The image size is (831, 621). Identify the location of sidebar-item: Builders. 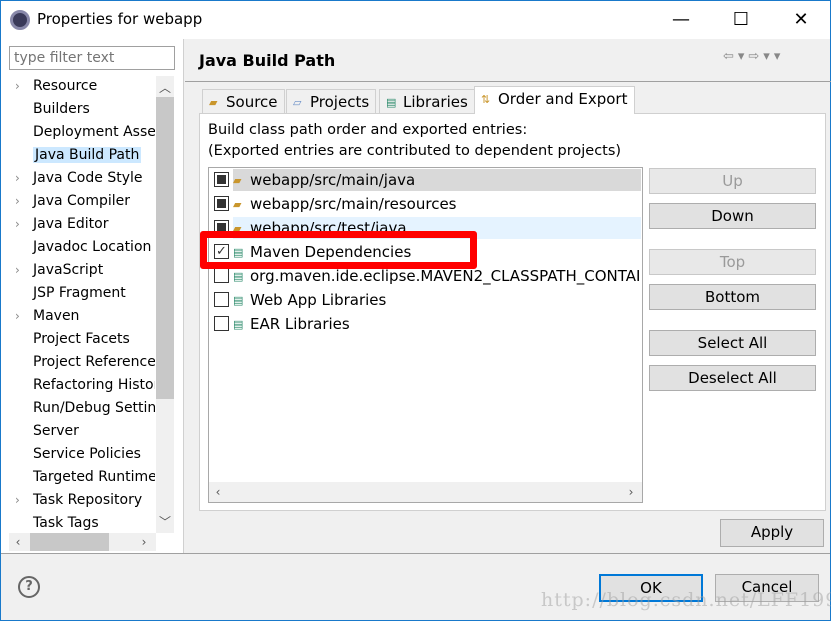
(85, 109).